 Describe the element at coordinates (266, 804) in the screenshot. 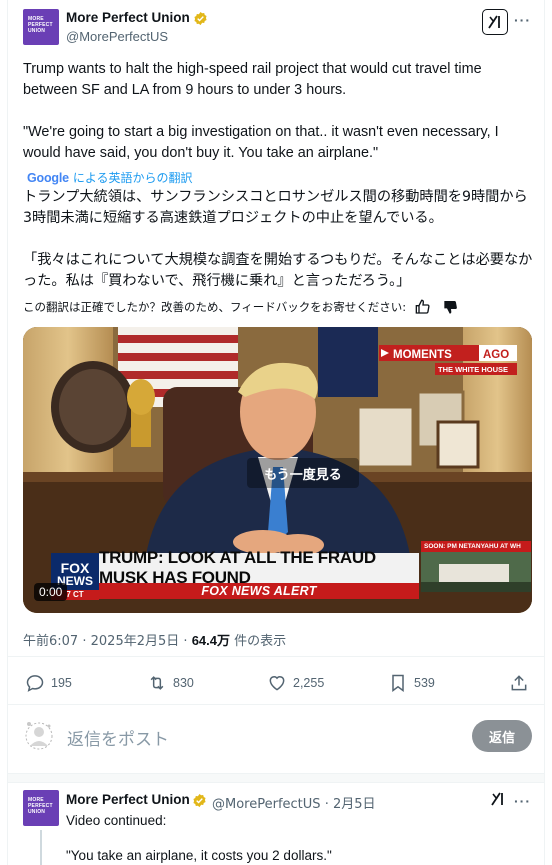

I see `reply-handle: @MorePerfectUS` at that location.